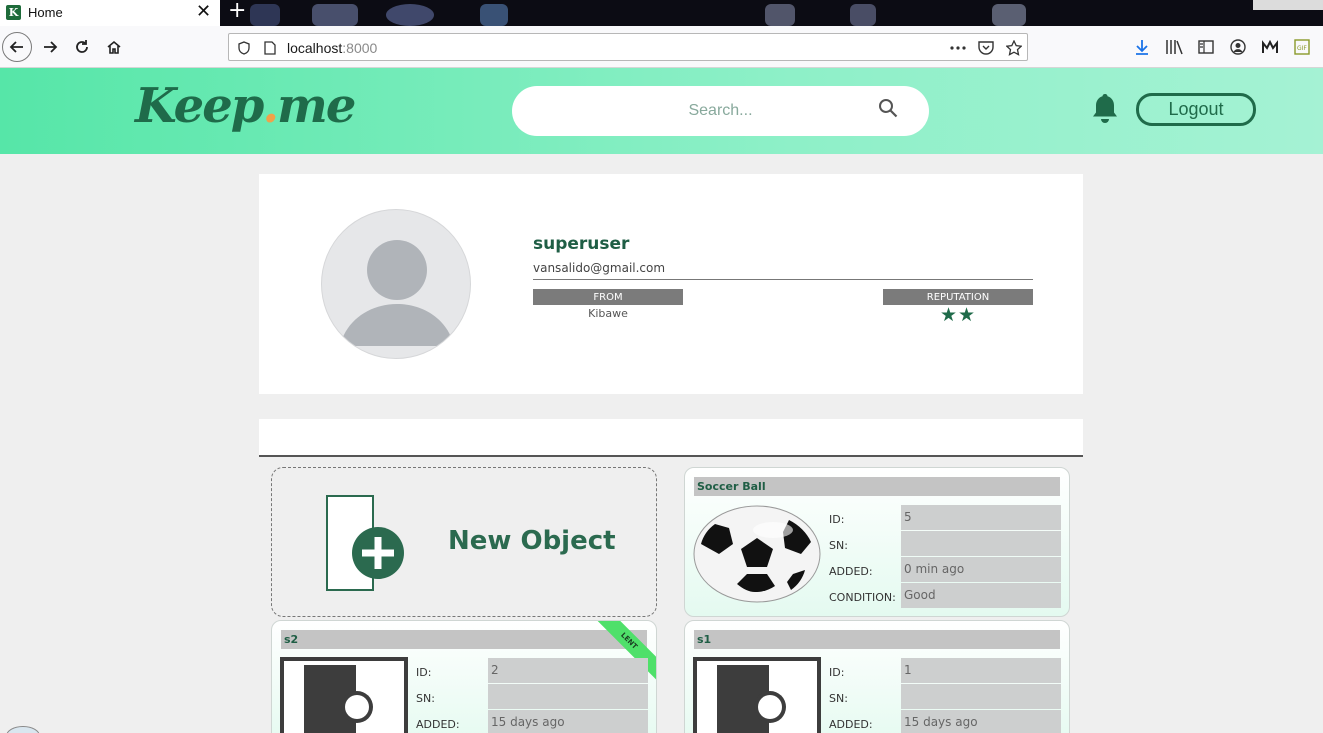 The image size is (1323, 733). Describe the element at coordinates (50, 47) in the screenshot. I see `forward-icon` at that location.